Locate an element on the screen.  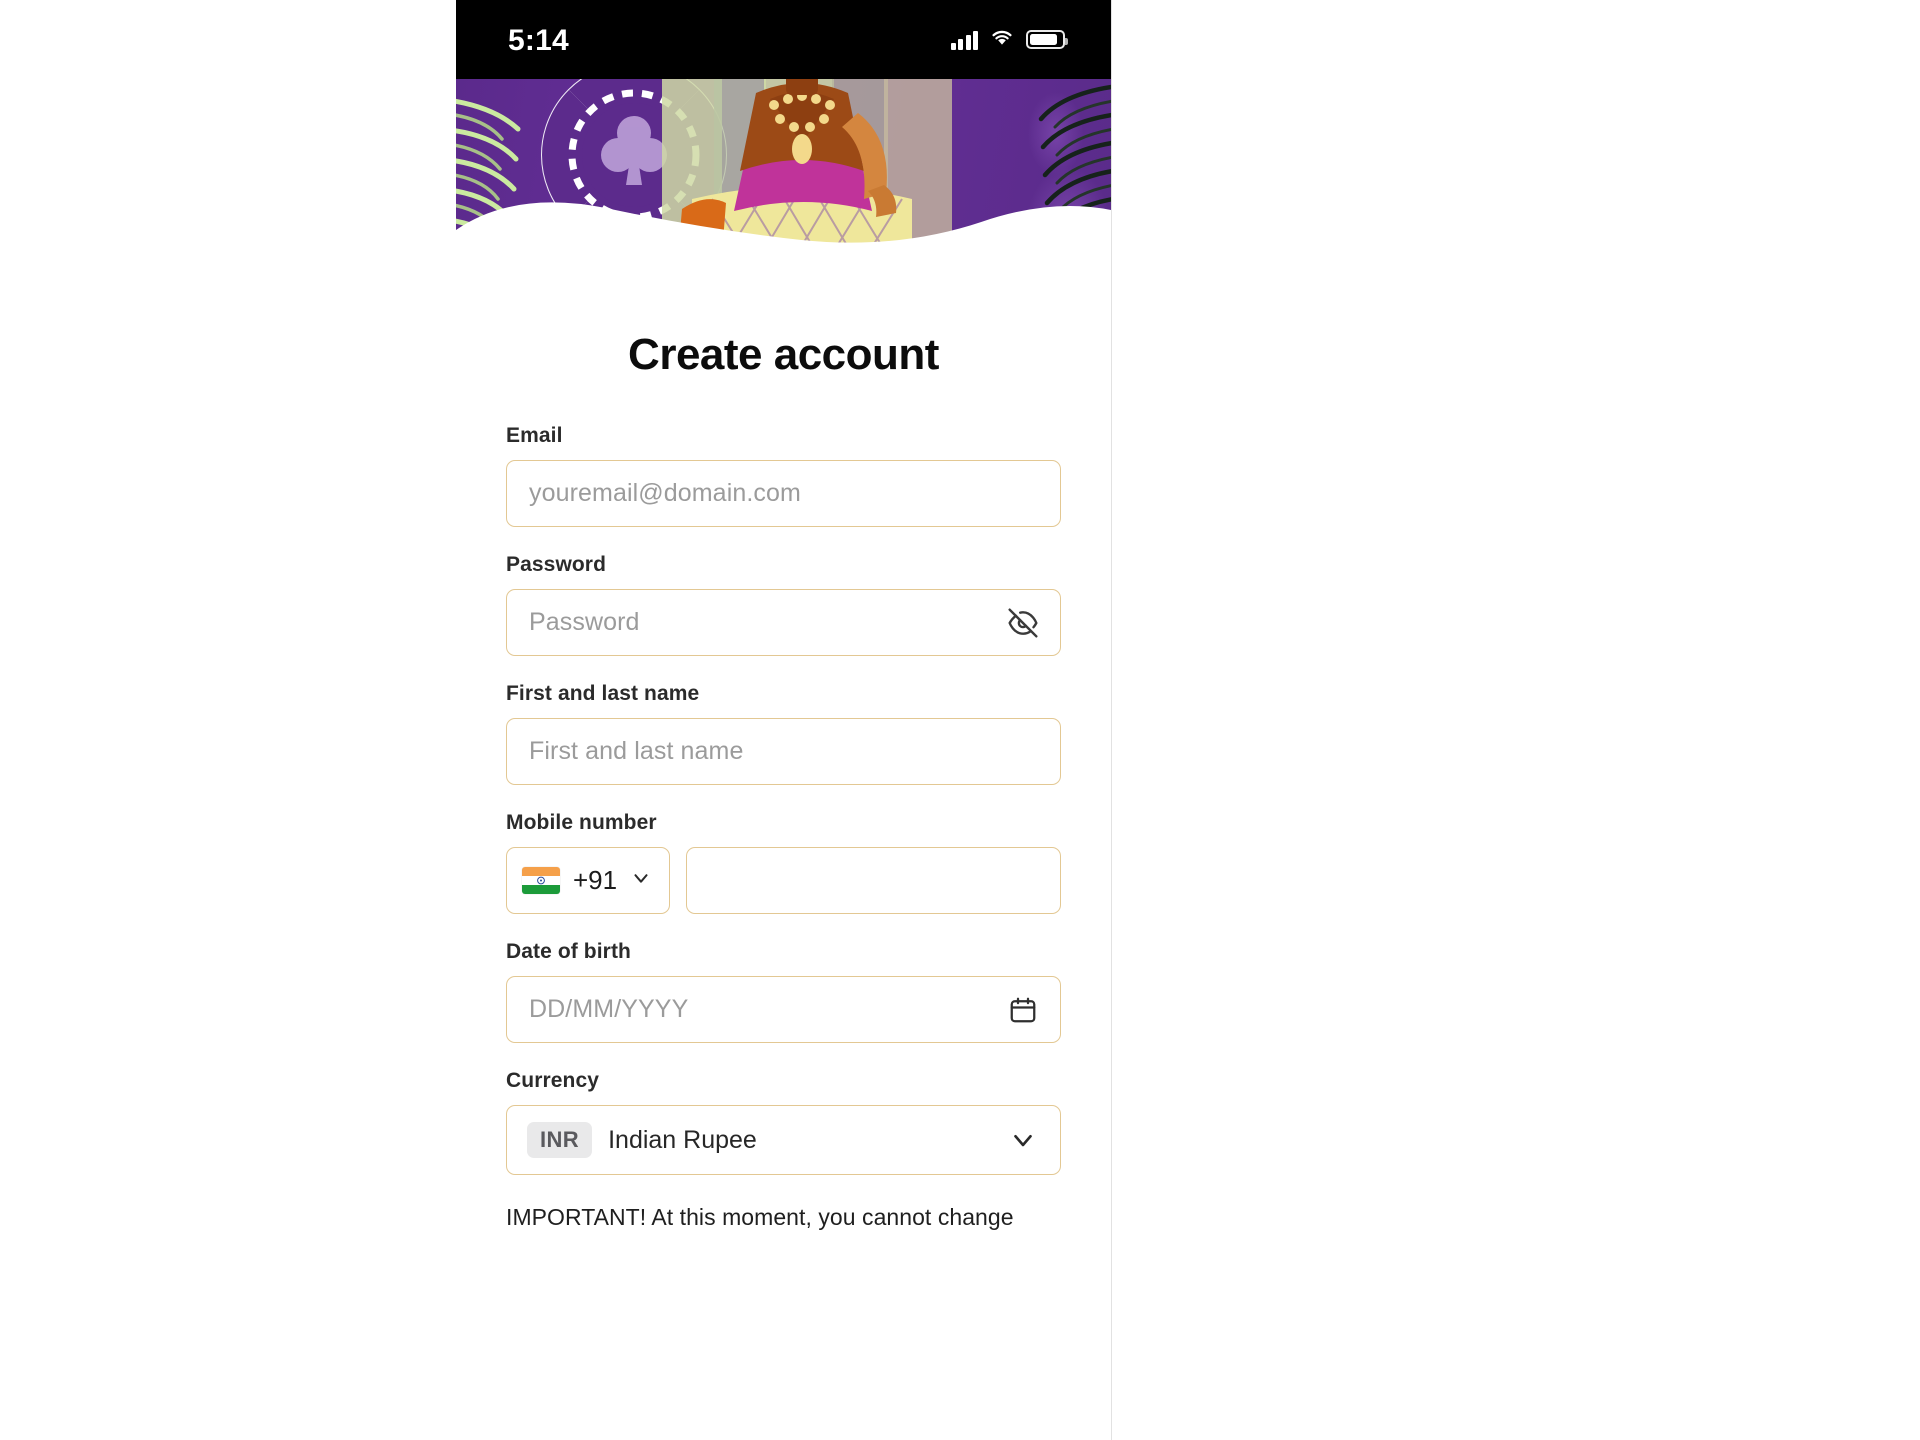
date-of-birth-input: DD/MM/YYYY is located at coordinates (783, 1009).